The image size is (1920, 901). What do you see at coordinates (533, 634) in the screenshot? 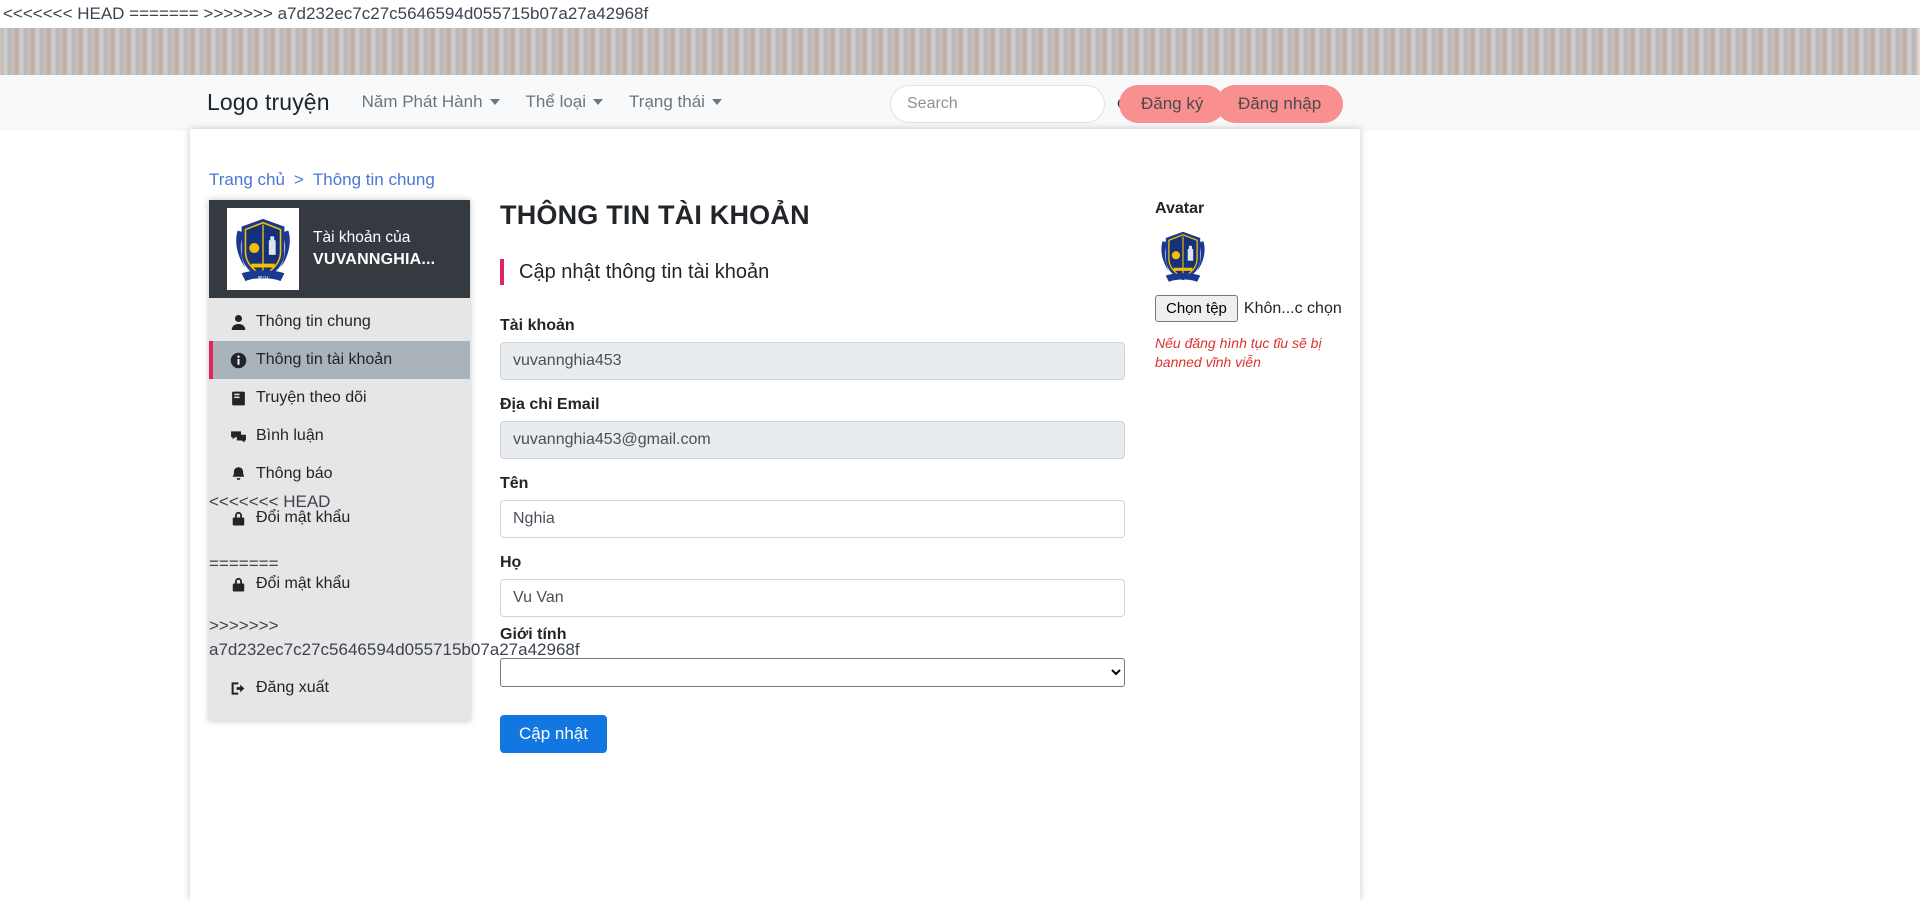
I see `field-label: Giới tính` at bounding box center [533, 634].